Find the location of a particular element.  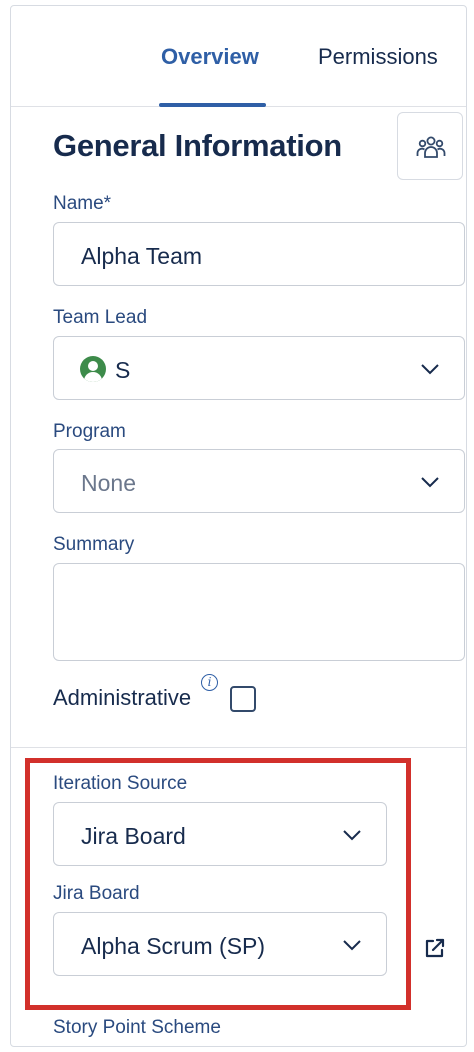

program-value: None is located at coordinates (108, 483).